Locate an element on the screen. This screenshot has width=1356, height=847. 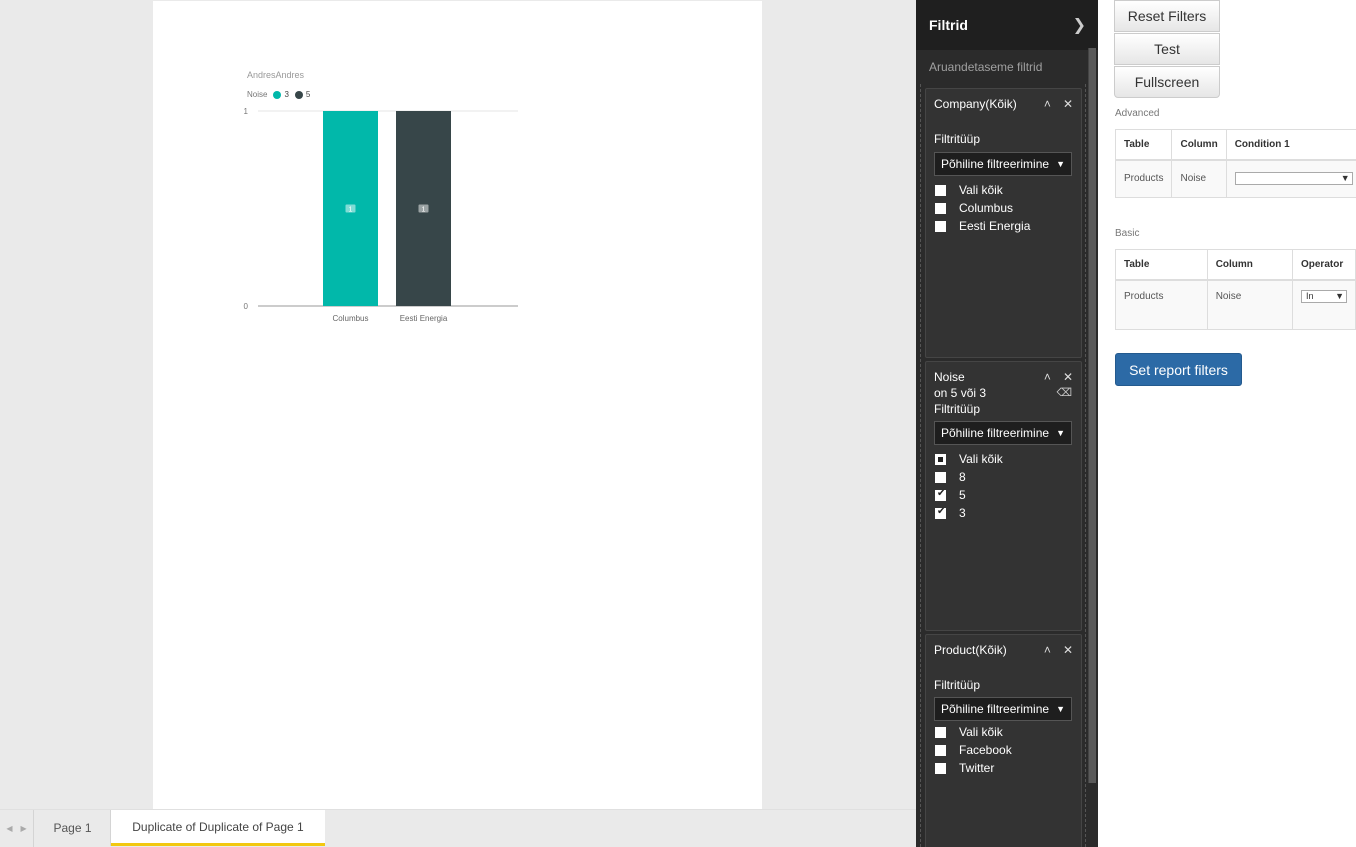
filter-option: Columbus is located at coordinates (982, 208).